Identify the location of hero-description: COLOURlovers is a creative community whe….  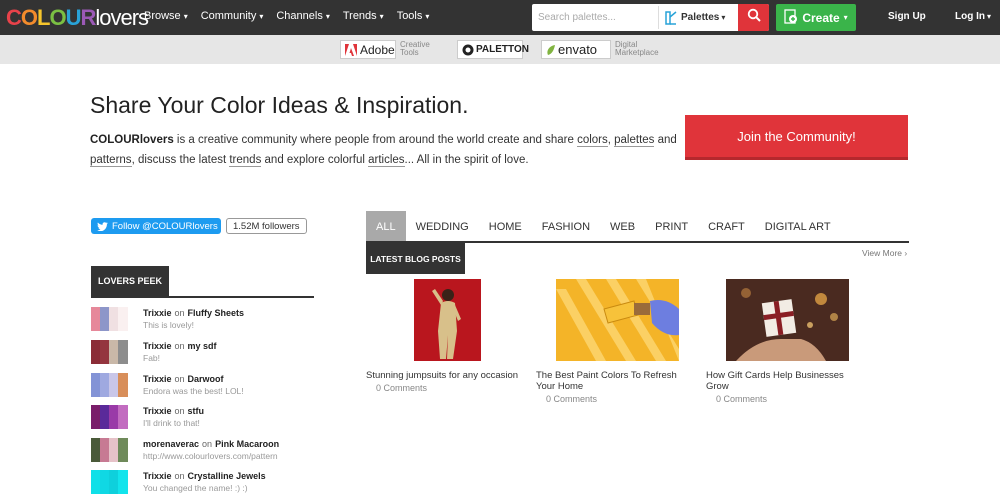
(383, 150).